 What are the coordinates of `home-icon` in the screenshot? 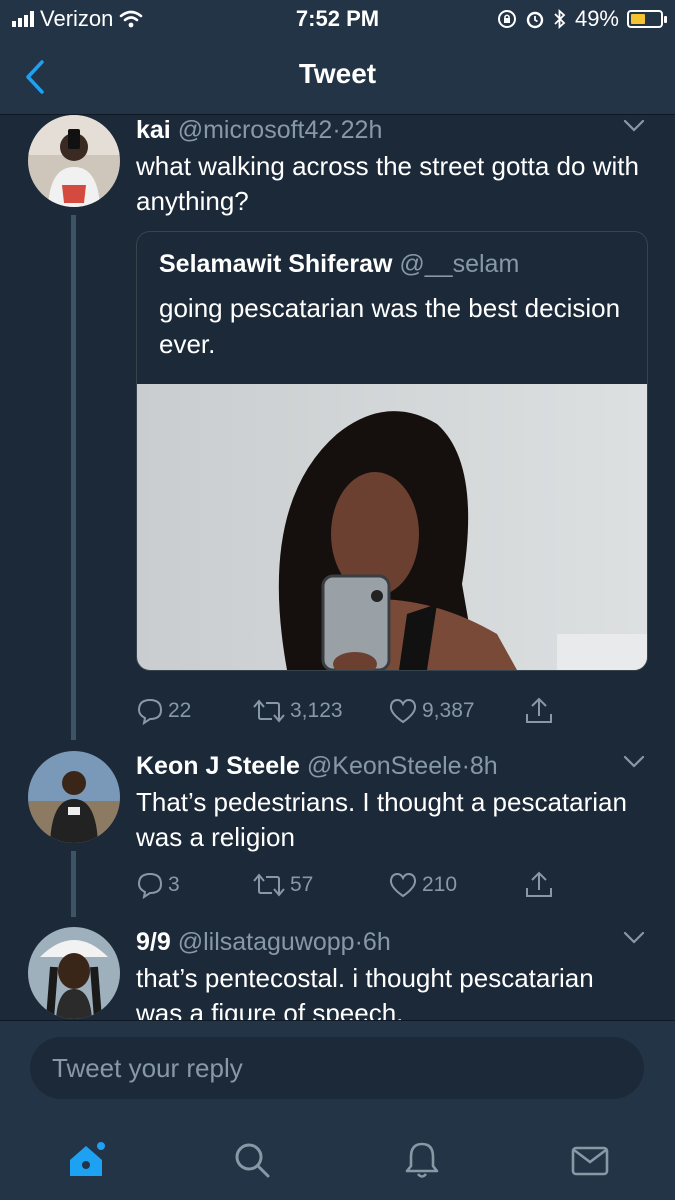 It's located at (88, 1158).